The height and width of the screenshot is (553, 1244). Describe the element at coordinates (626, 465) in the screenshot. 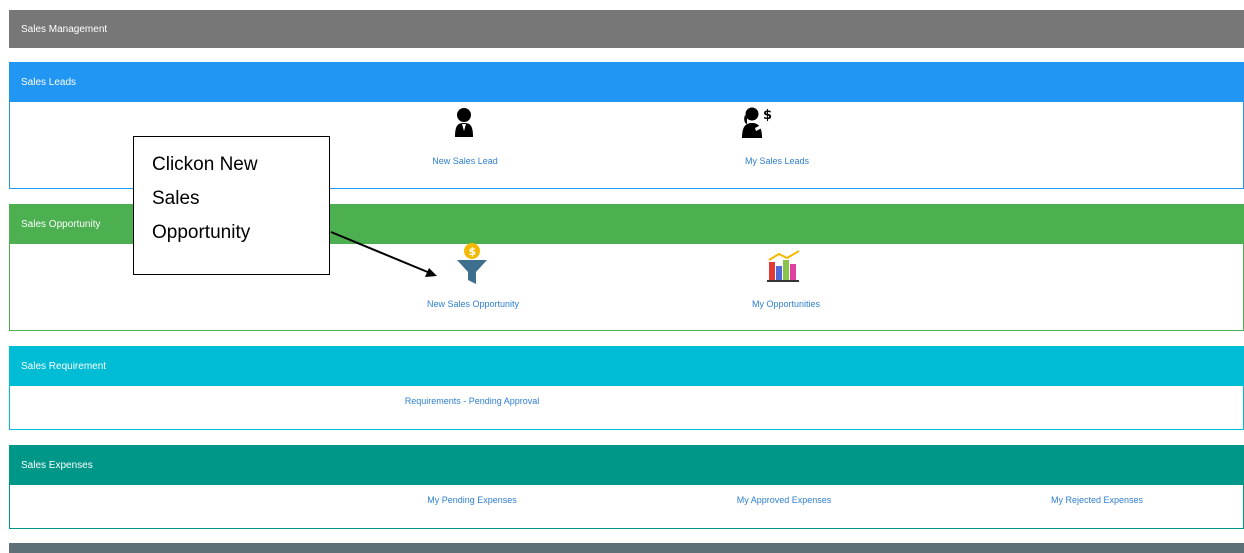

I see `sales-expenses-header: Sales Expenses` at that location.